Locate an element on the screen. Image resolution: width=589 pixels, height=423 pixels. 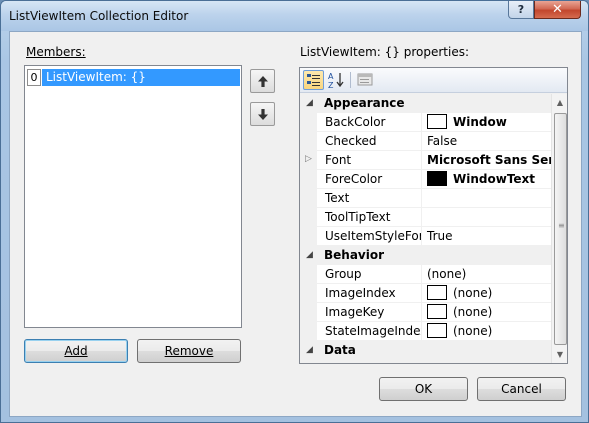
property-value: WindowText is located at coordinates (487, 179).